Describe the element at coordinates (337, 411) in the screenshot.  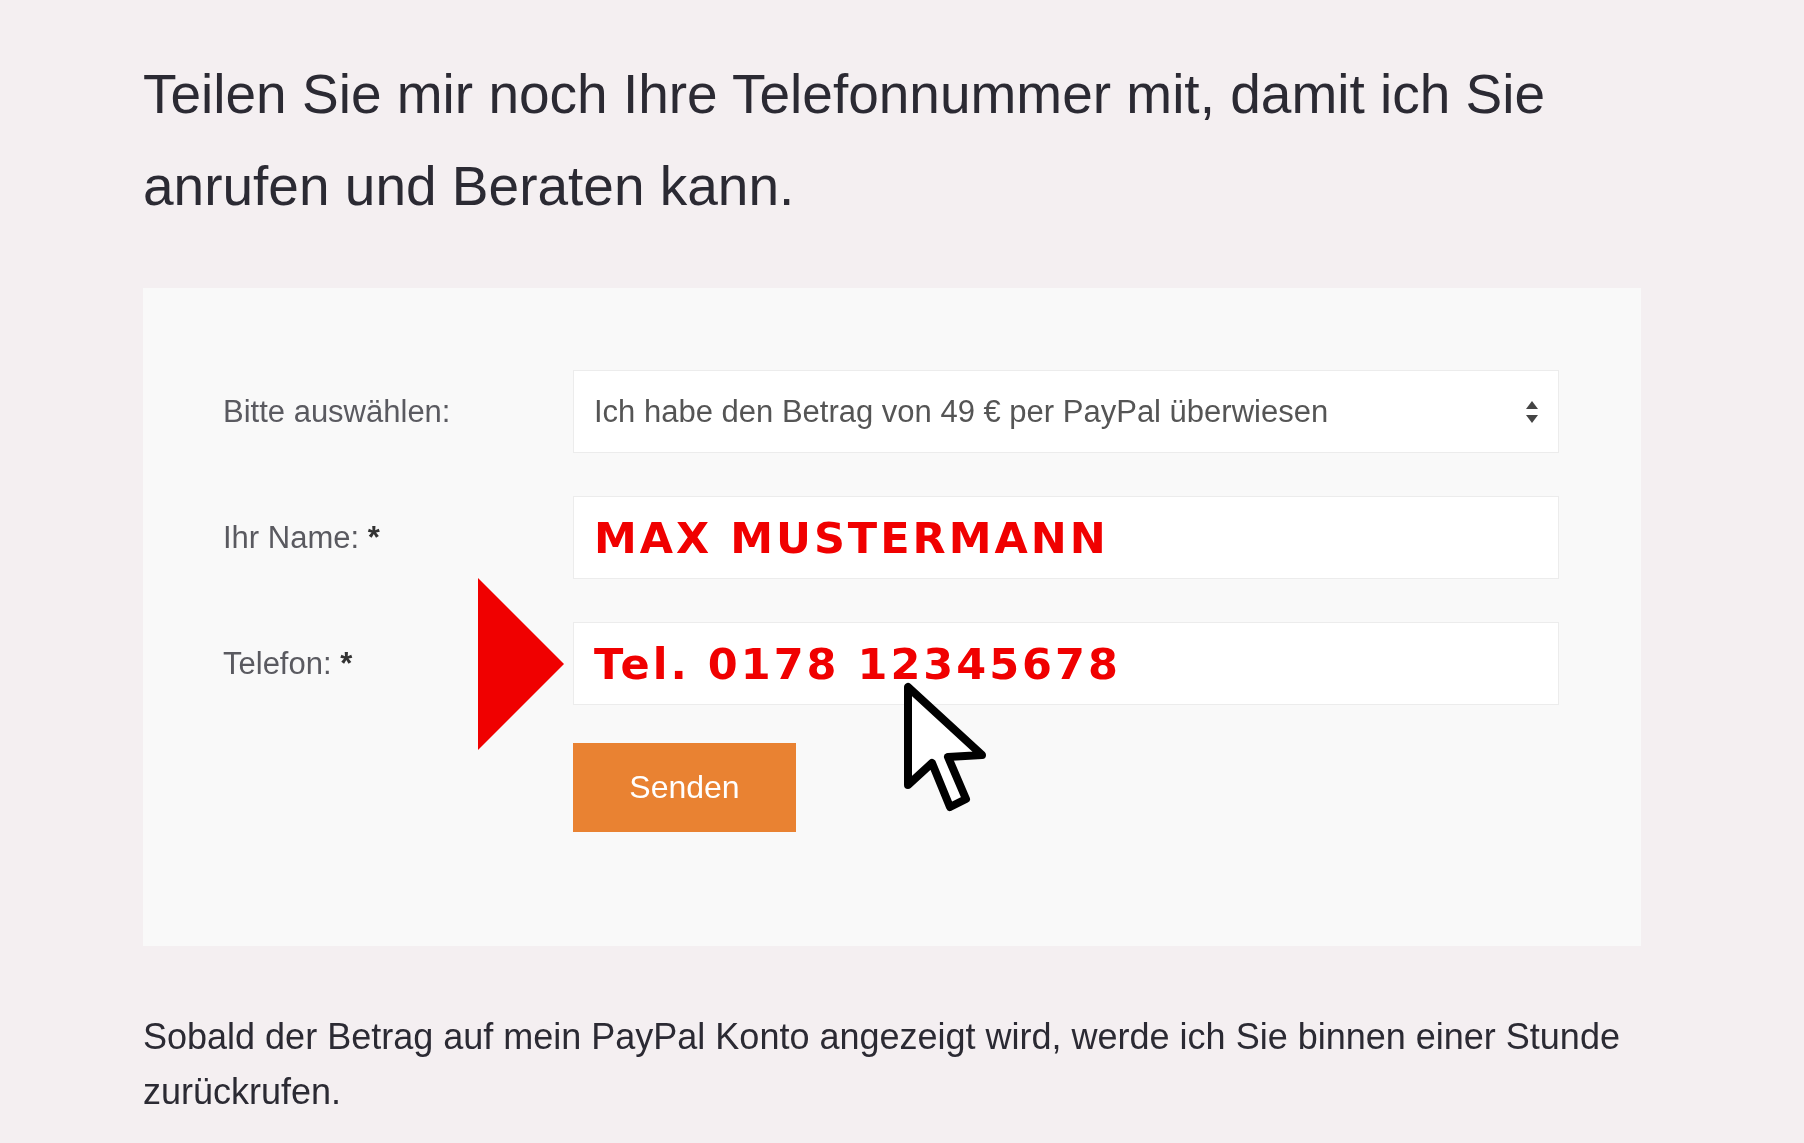
I see `field-label: Bitte auswählen:` at that location.